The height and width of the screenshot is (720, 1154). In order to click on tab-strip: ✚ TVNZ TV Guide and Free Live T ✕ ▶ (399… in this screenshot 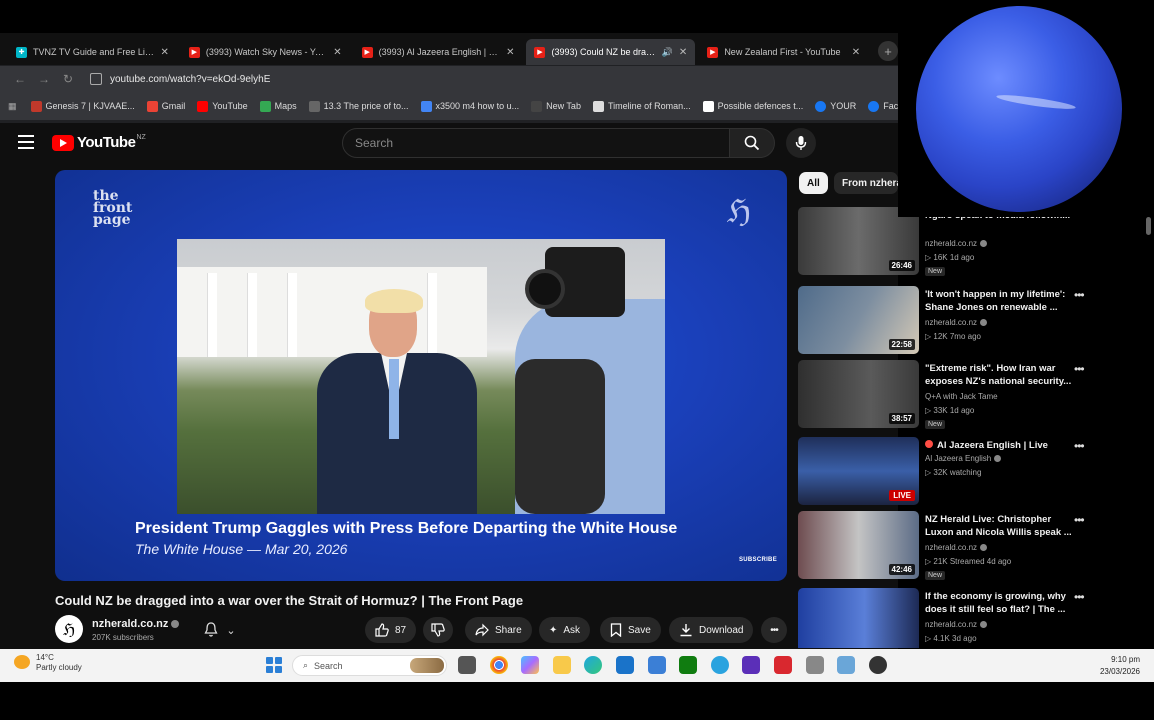, I will do `click(449, 49)`.